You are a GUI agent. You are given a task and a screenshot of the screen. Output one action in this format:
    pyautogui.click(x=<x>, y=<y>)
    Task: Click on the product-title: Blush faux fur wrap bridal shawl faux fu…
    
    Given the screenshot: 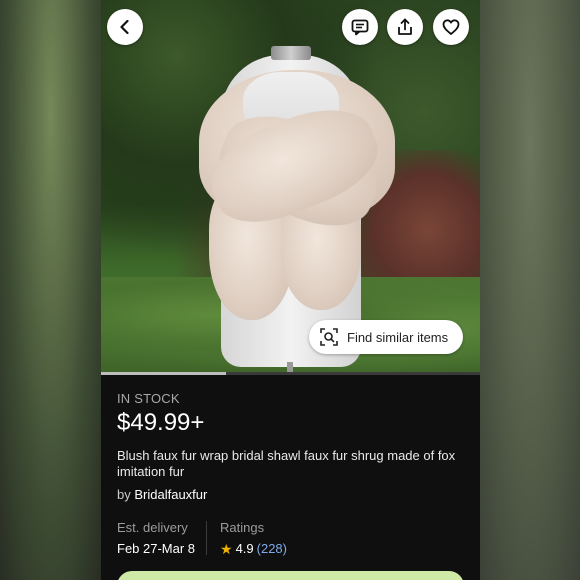 What is the action you would take?
    pyautogui.click(x=286, y=463)
    